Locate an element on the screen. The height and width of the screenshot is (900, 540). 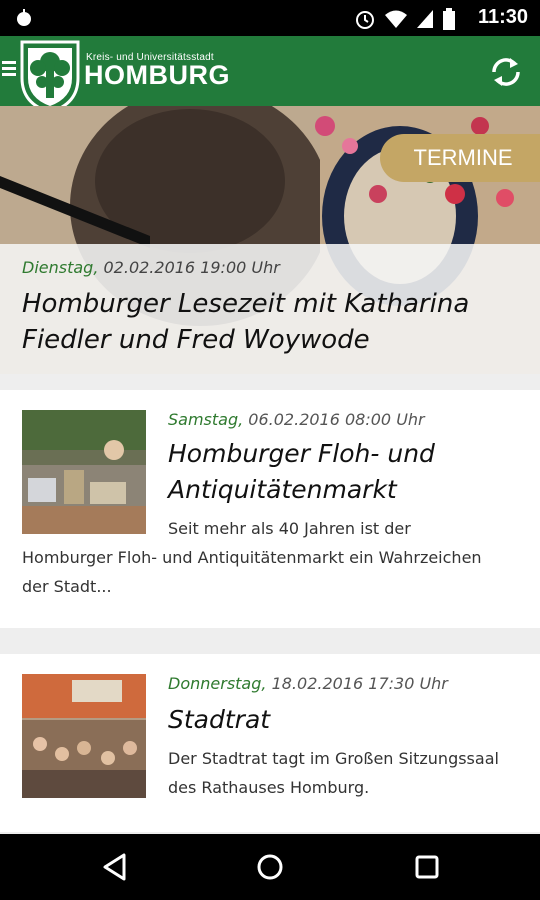
status-bar: 11:30 is located at coordinates (270, 18).